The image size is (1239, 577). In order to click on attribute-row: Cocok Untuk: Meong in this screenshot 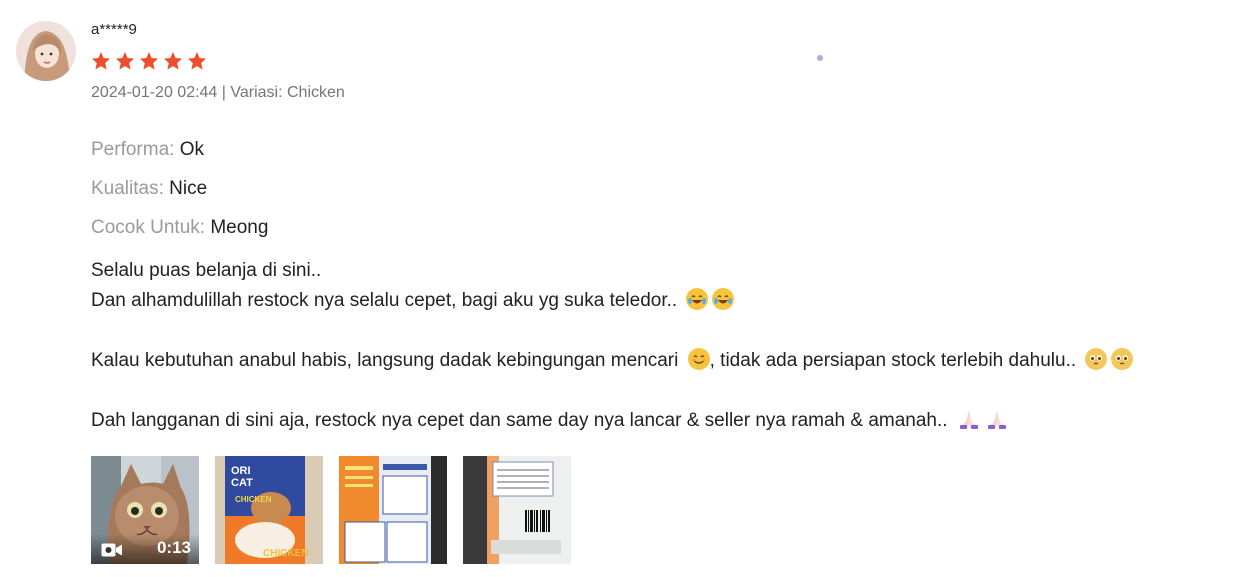, I will do `click(179, 227)`.